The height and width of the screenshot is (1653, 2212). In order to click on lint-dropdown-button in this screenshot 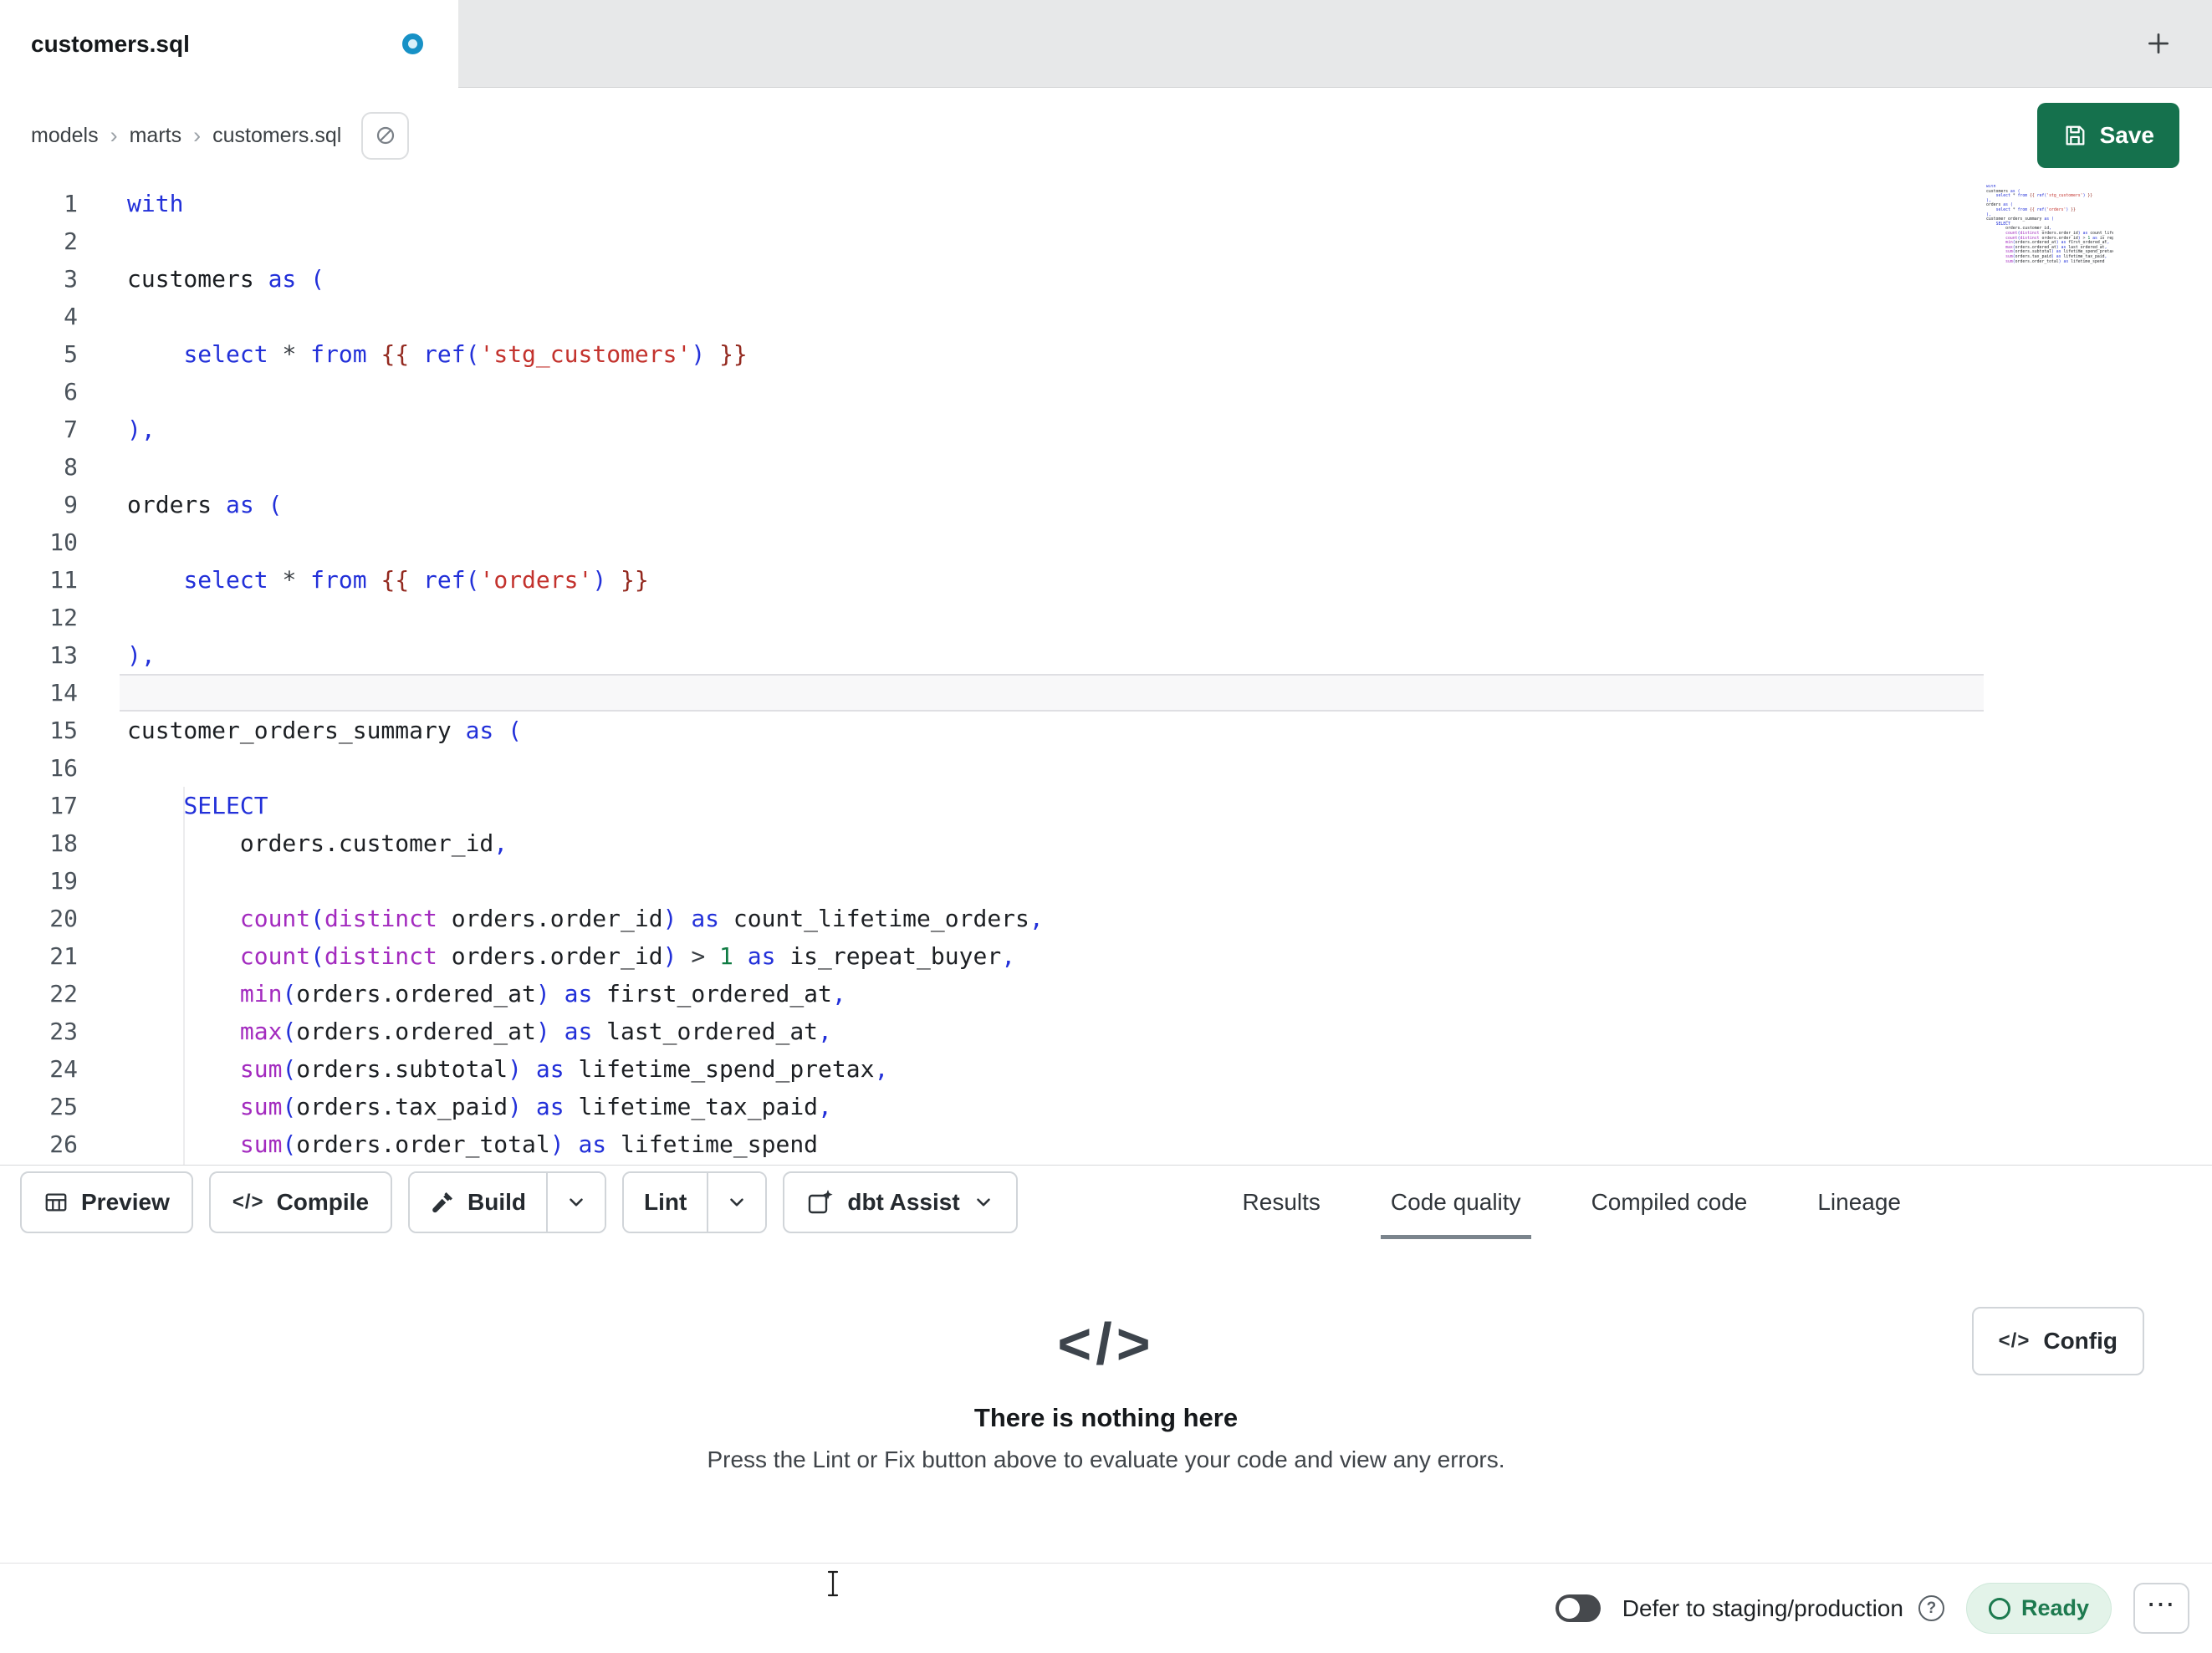, I will do `click(736, 1202)`.